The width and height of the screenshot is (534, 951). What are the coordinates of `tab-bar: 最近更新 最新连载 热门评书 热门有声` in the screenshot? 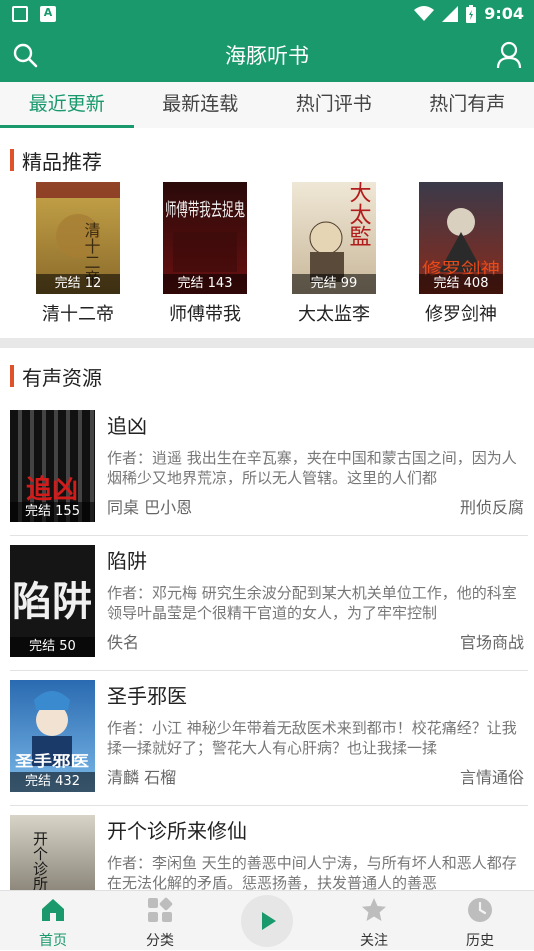 It's located at (267, 105).